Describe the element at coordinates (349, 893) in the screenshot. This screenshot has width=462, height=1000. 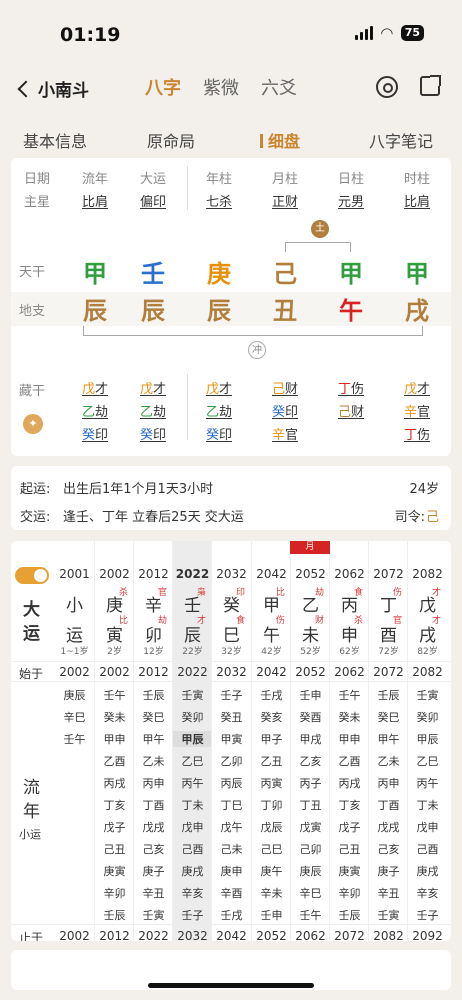
I see `liunian-item: 辛卯` at that location.